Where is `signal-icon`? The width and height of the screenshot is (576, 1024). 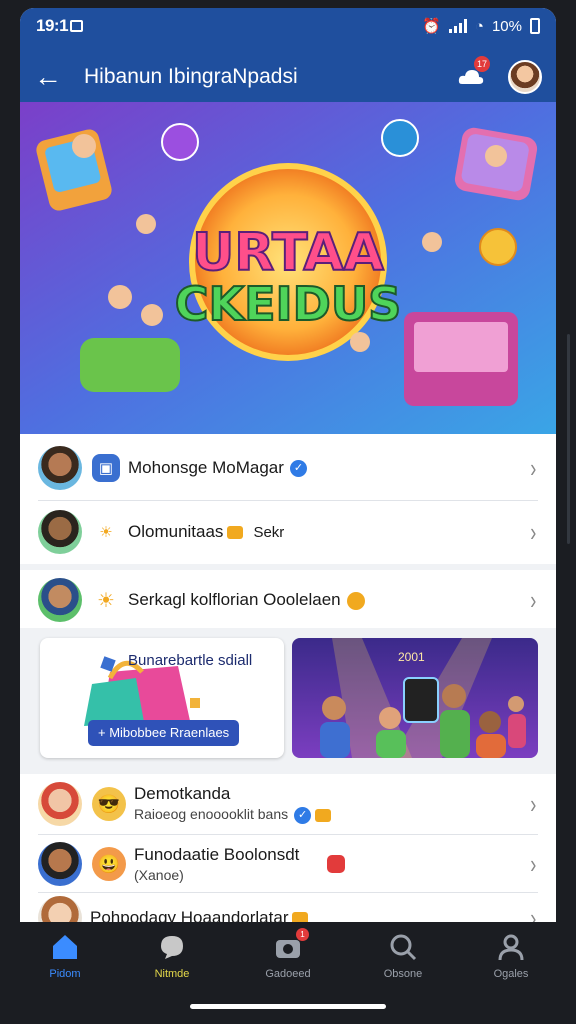
signal-icon is located at coordinates (457, 26).